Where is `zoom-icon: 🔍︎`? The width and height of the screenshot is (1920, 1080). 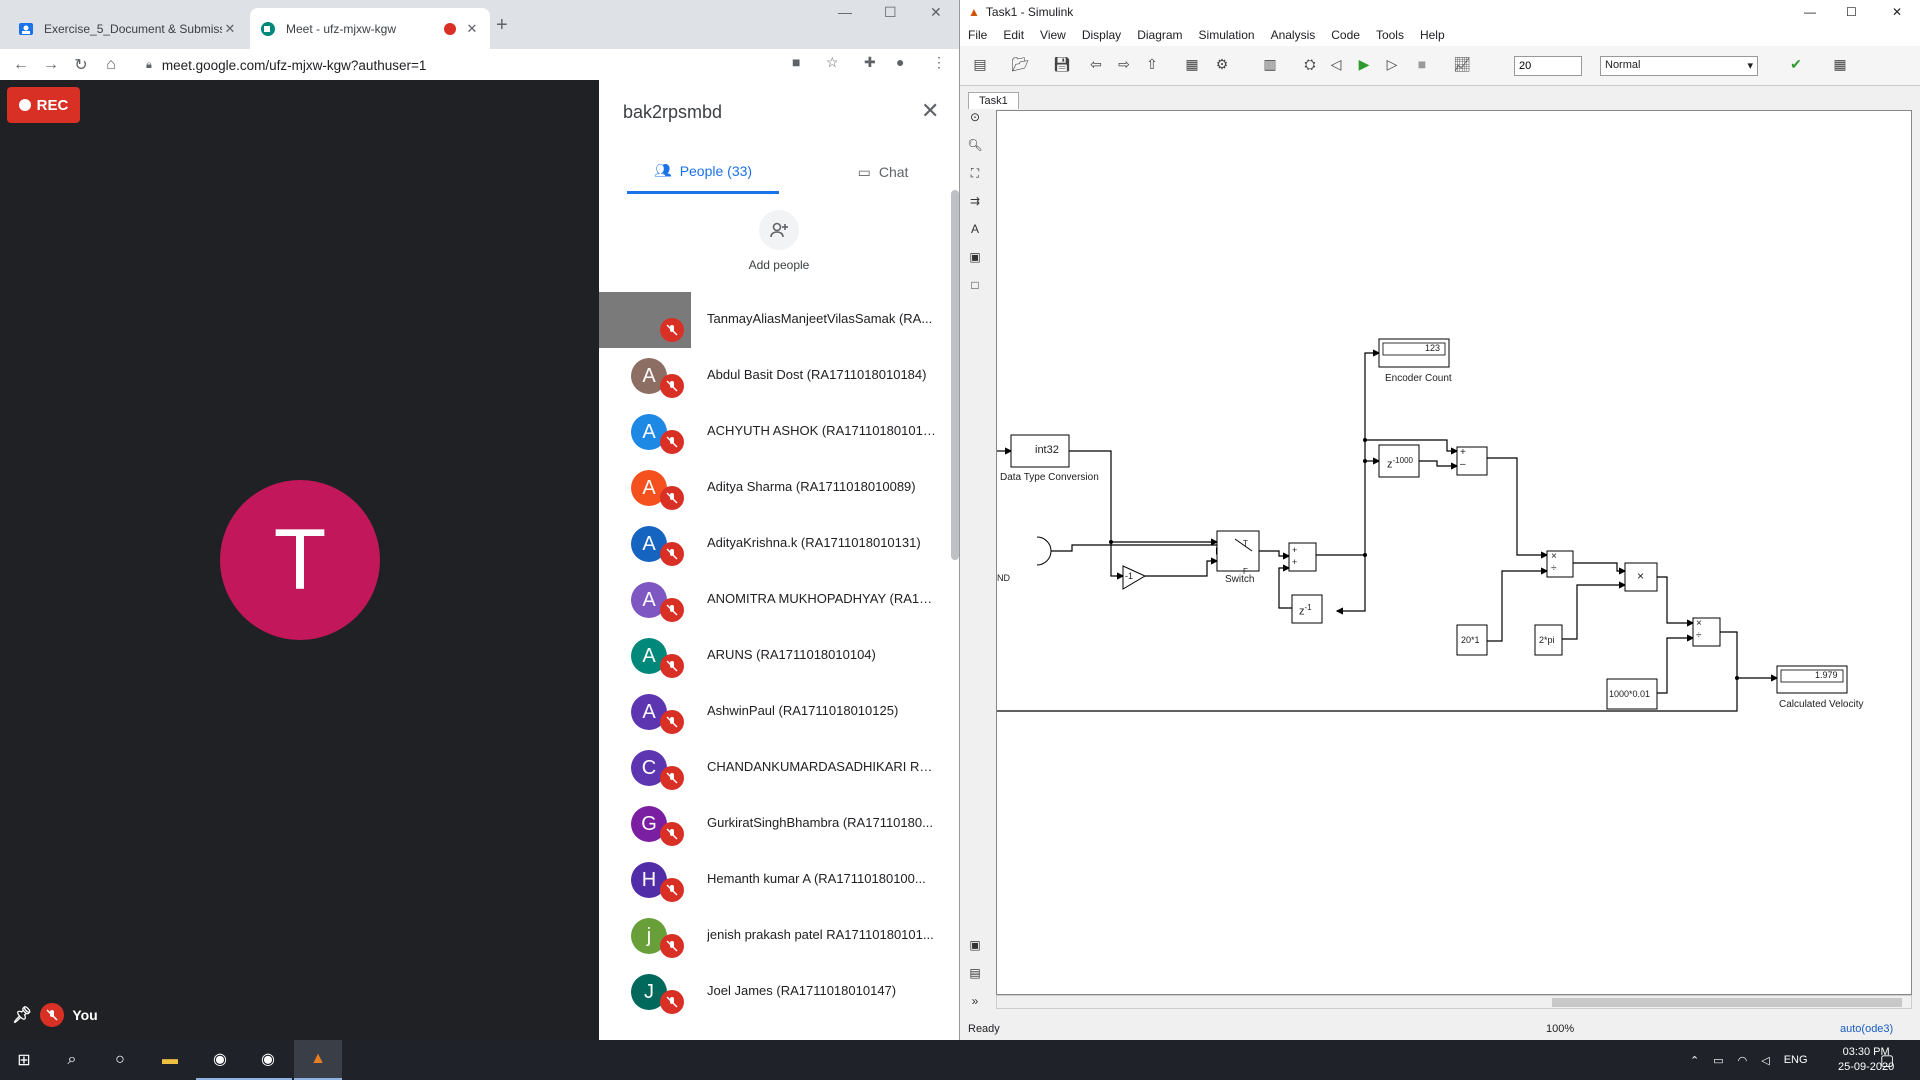
zoom-icon: 🔍︎ is located at coordinates (975, 149).